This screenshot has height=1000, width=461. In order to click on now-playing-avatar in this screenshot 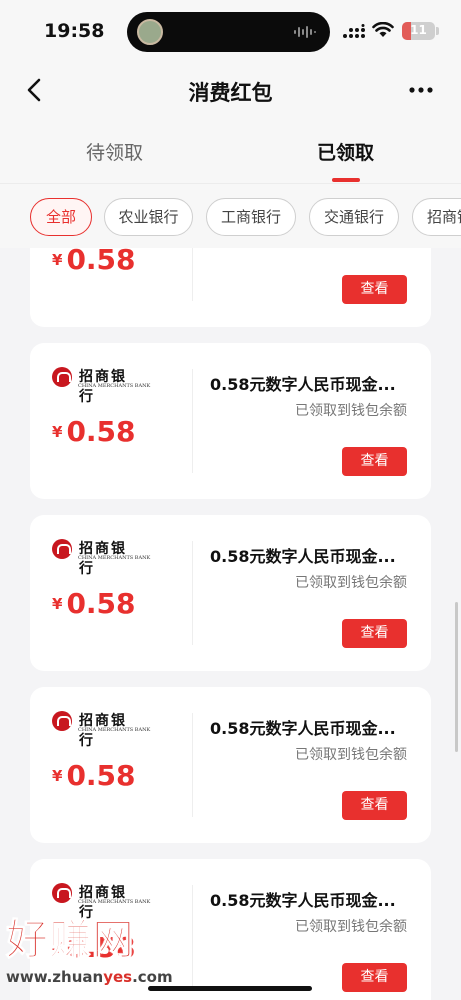, I will do `click(150, 32)`.